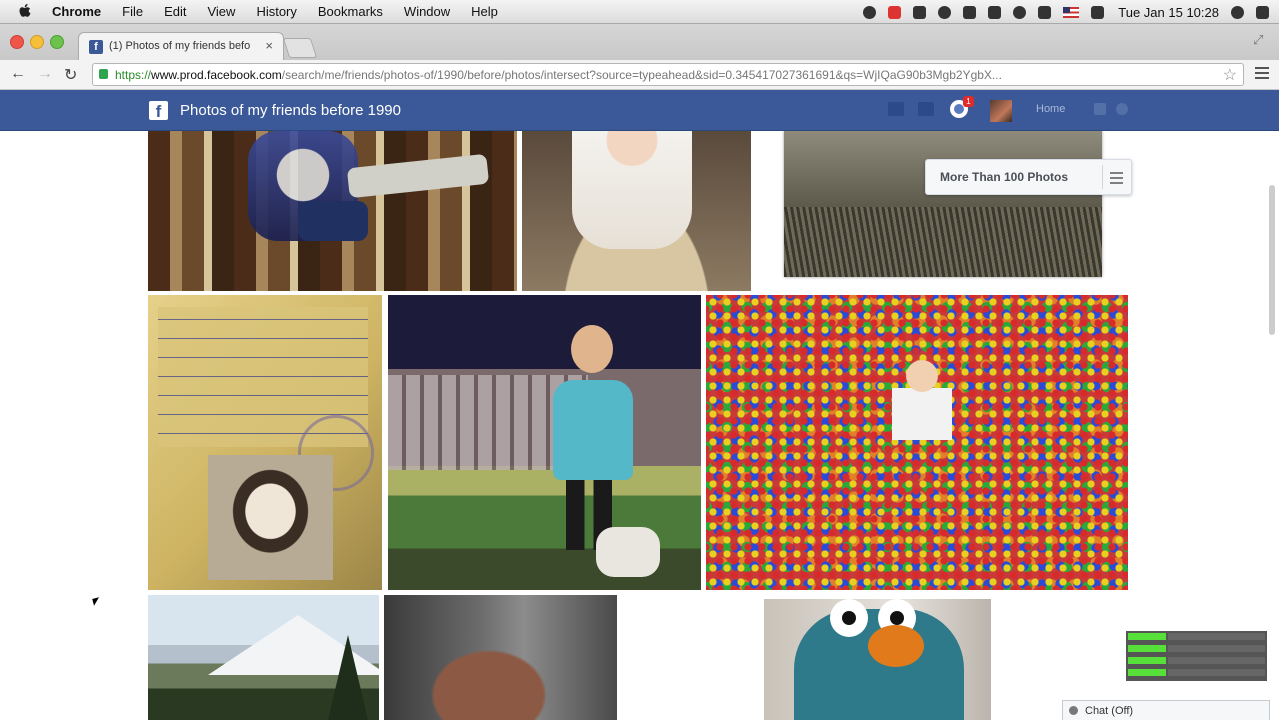  Describe the element at coordinates (1045, 12) in the screenshot. I see `volume-icon` at that location.